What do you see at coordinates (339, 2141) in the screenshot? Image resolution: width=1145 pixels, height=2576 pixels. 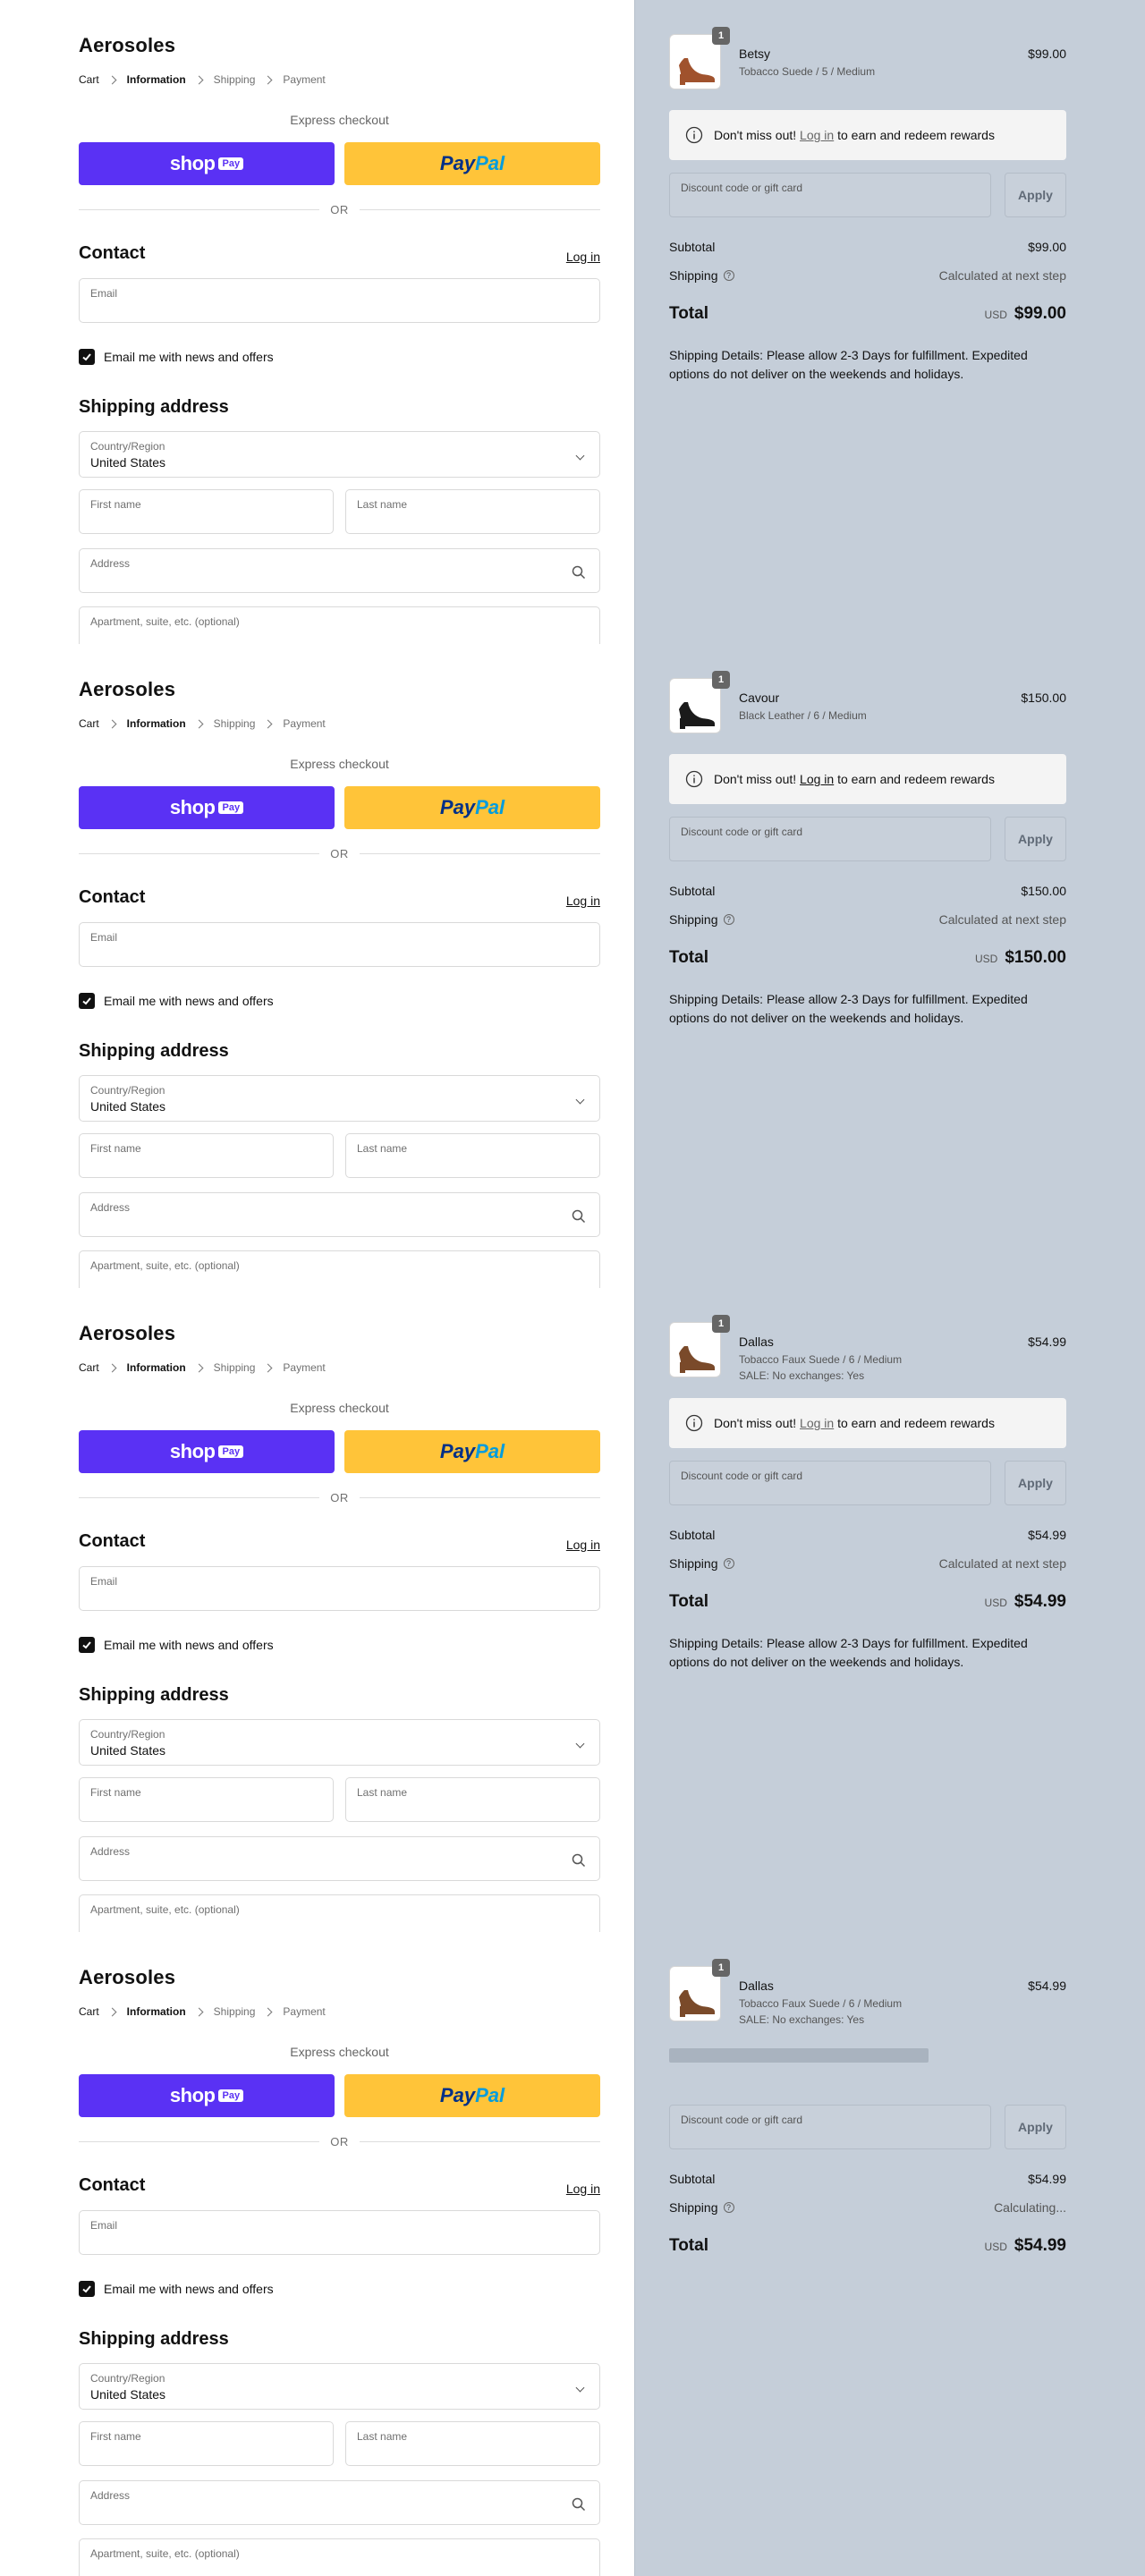 I see `or-label: OR` at bounding box center [339, 2141].